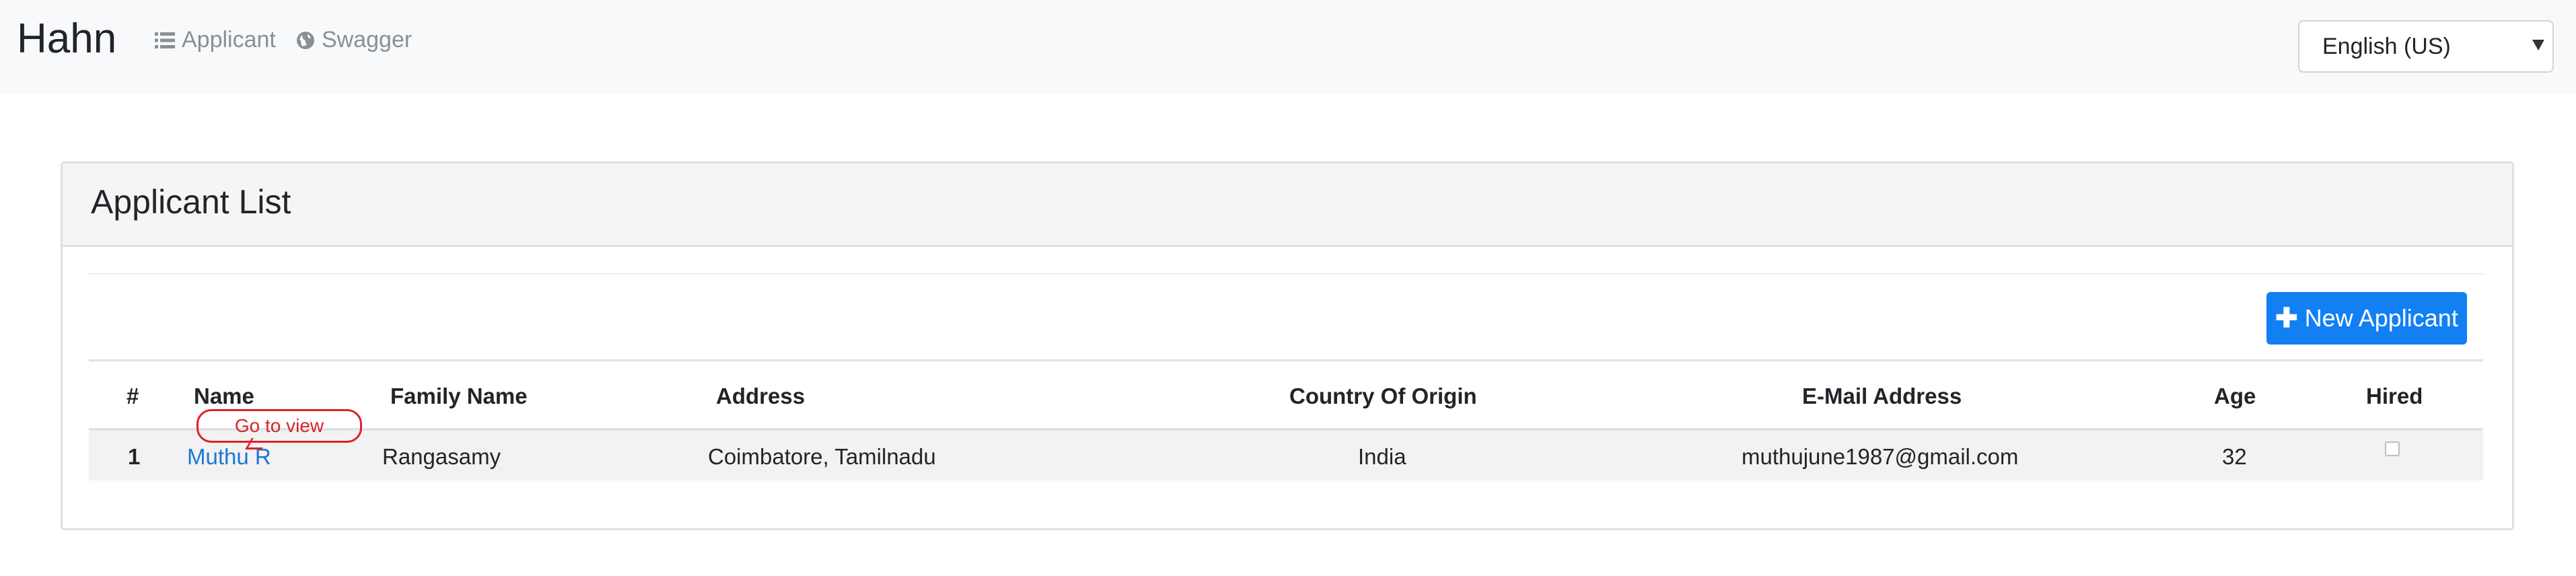 This screenshot has height=576, width=2576. I want to click on page-title: Applicant List, so click(191, 202).